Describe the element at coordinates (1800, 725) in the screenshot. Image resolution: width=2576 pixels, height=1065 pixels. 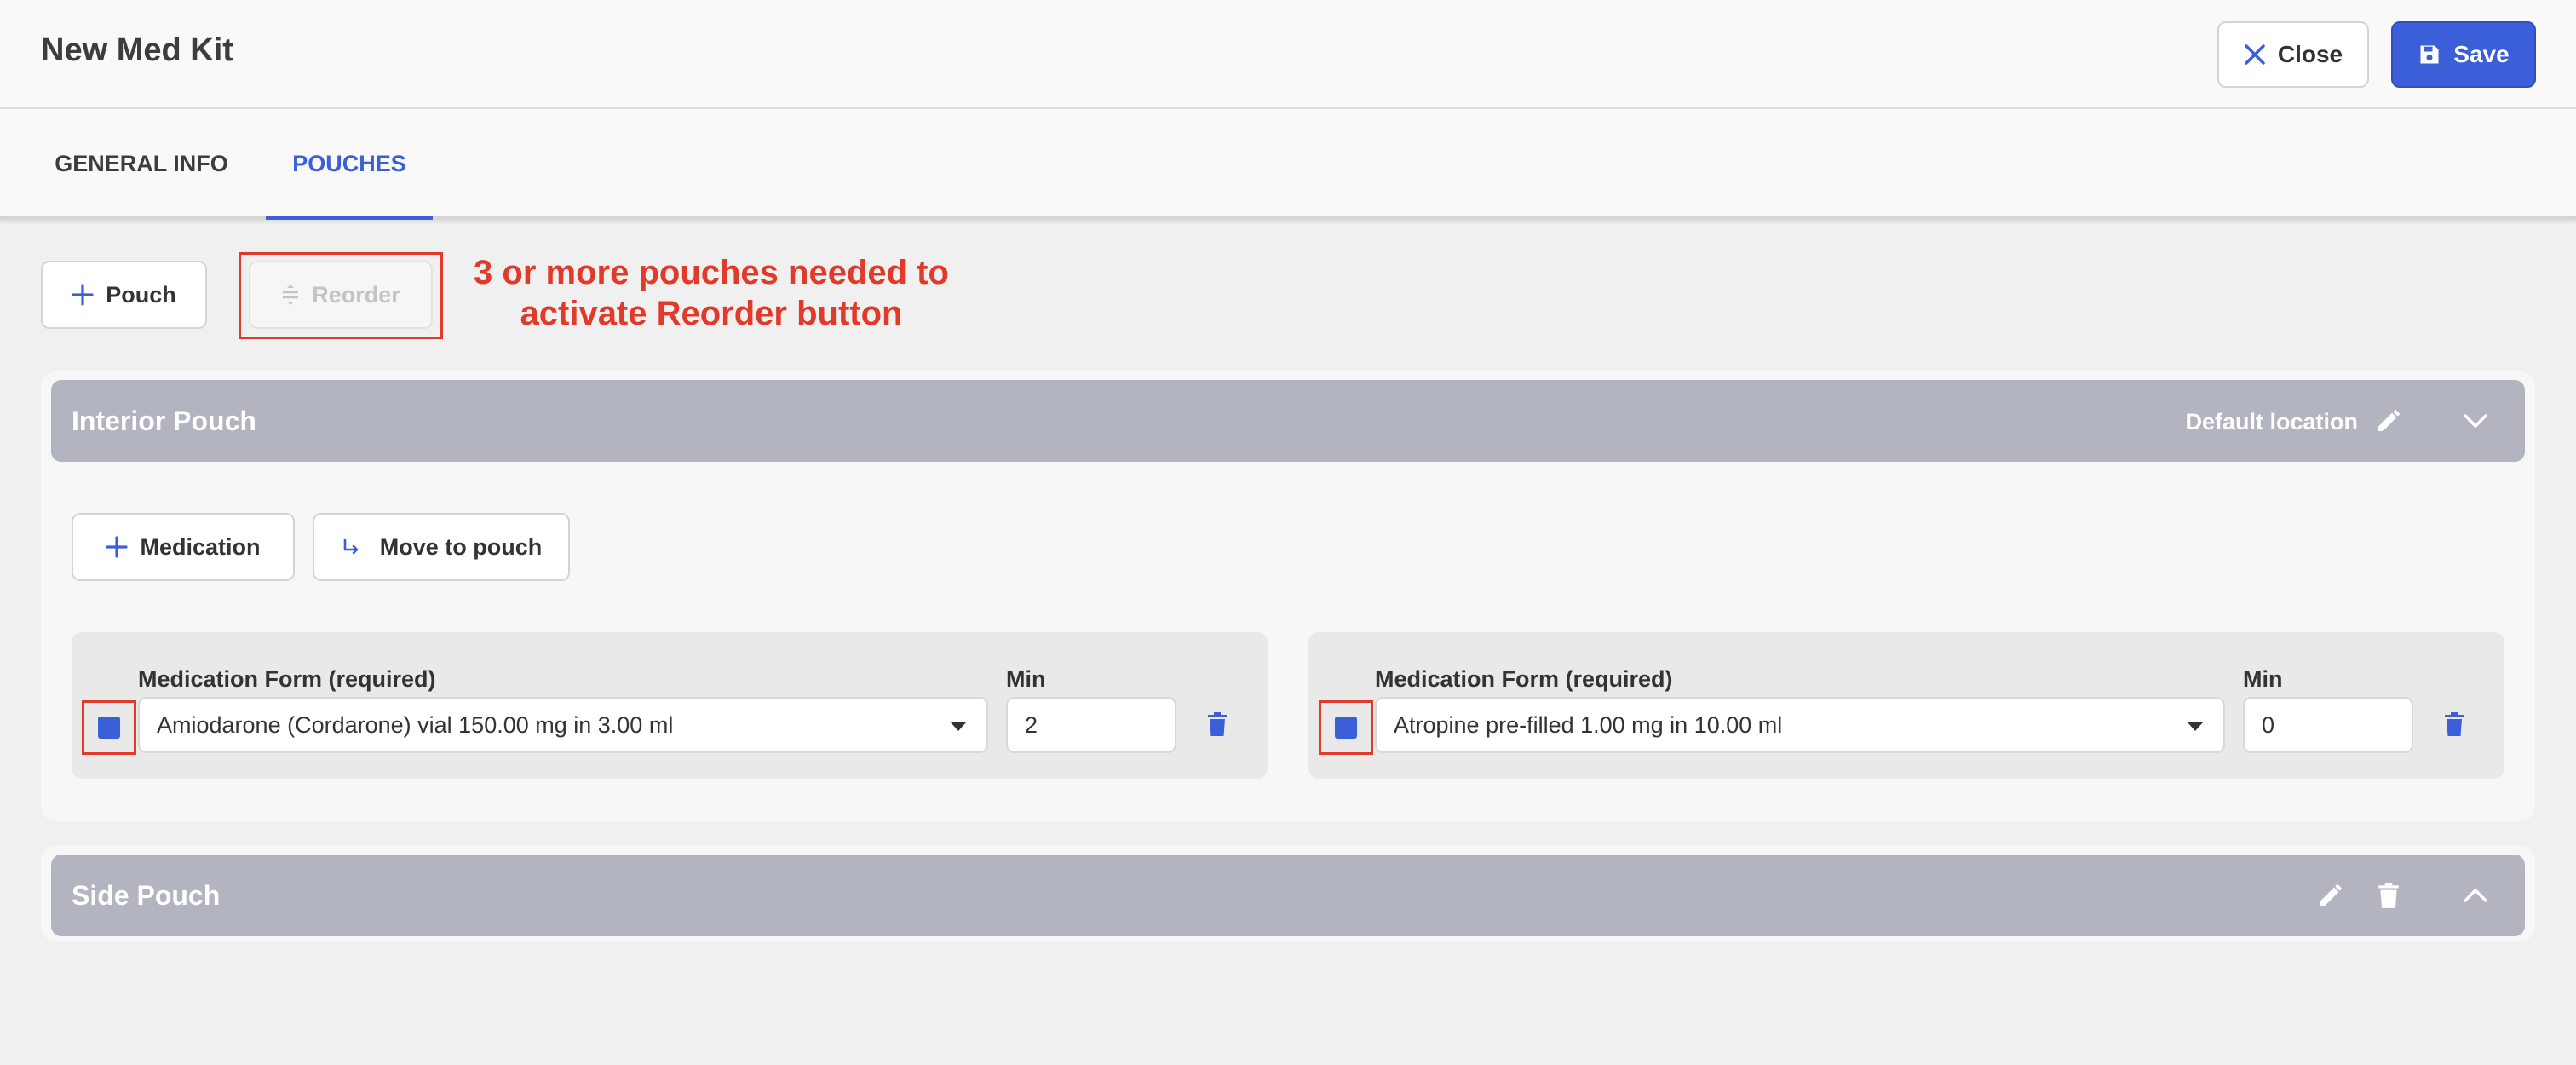
I see `medication-form-select: Atropine pre-filled 1.00 mg in 10.00 ml` at that location.